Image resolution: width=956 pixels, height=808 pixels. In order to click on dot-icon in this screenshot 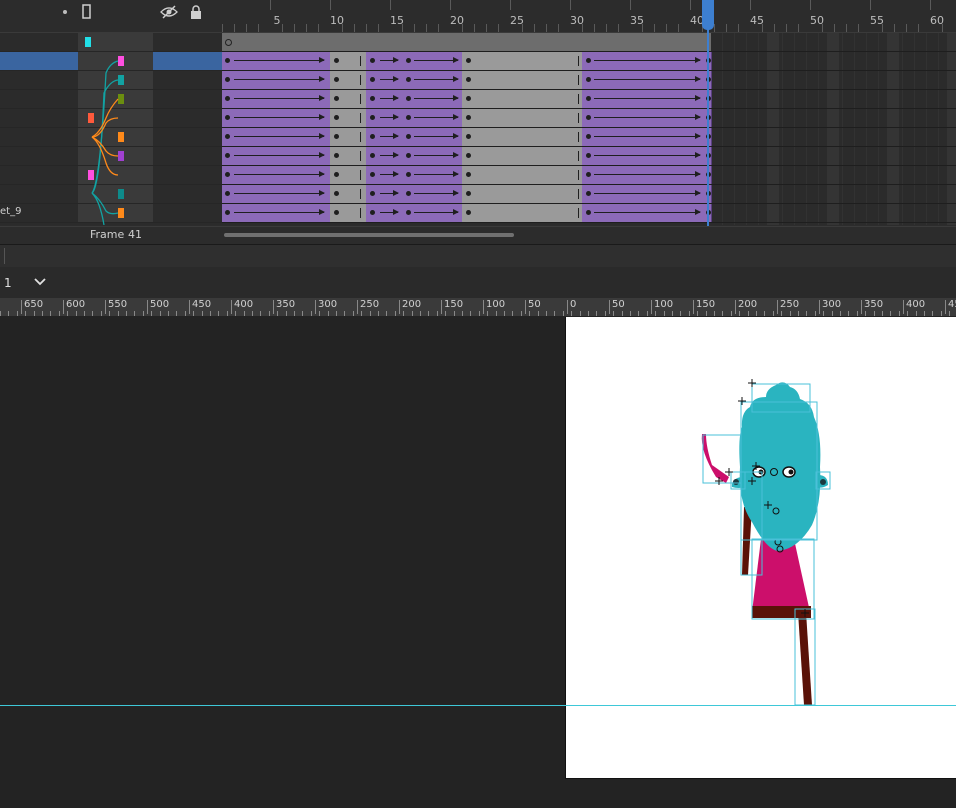, I will do `click(65, 12)`.